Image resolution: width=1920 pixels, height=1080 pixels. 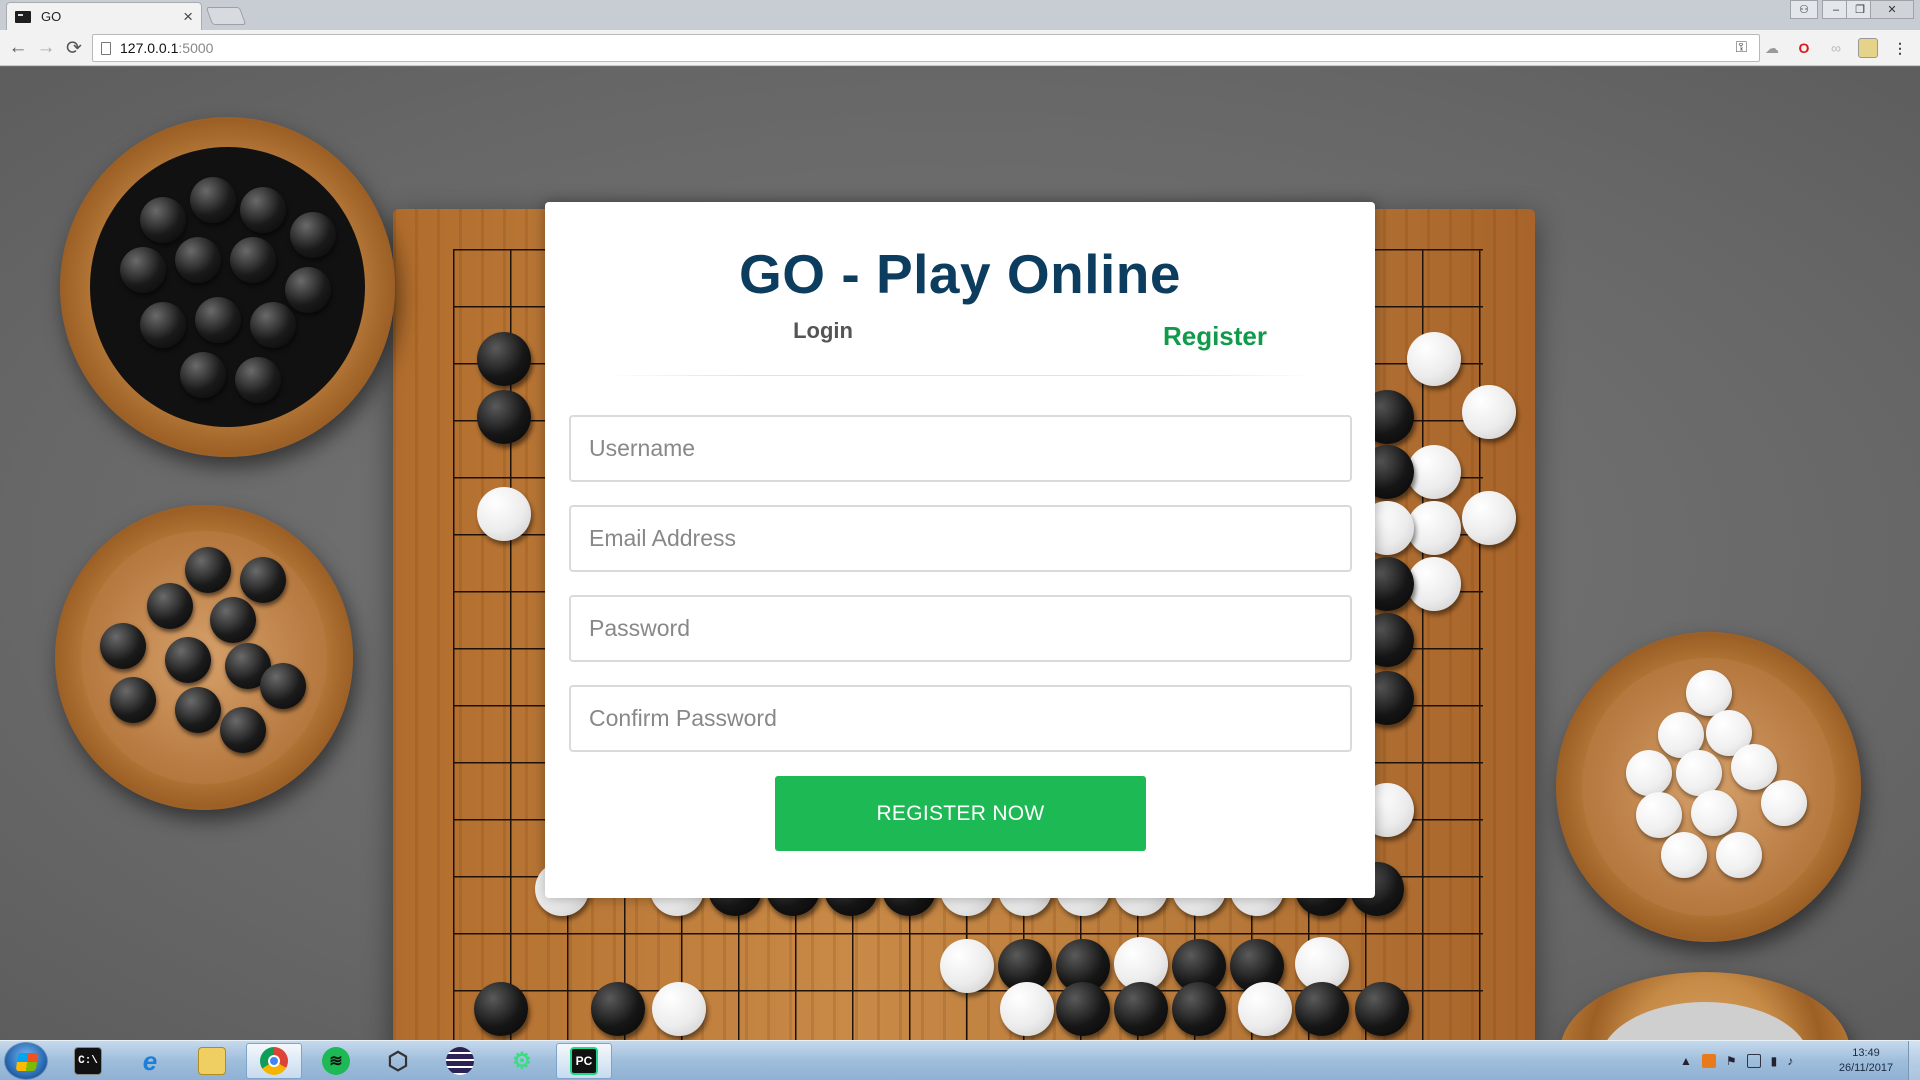 What do you see at coordinates (149, 48) in the screenshot?
I see `url-host: 127.0.0.1` at bounding box center [149, 48].